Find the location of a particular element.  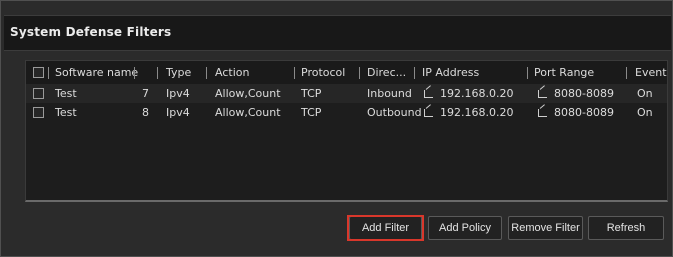

column-header-port-range: Port Range is located at coordinates (564, 73).